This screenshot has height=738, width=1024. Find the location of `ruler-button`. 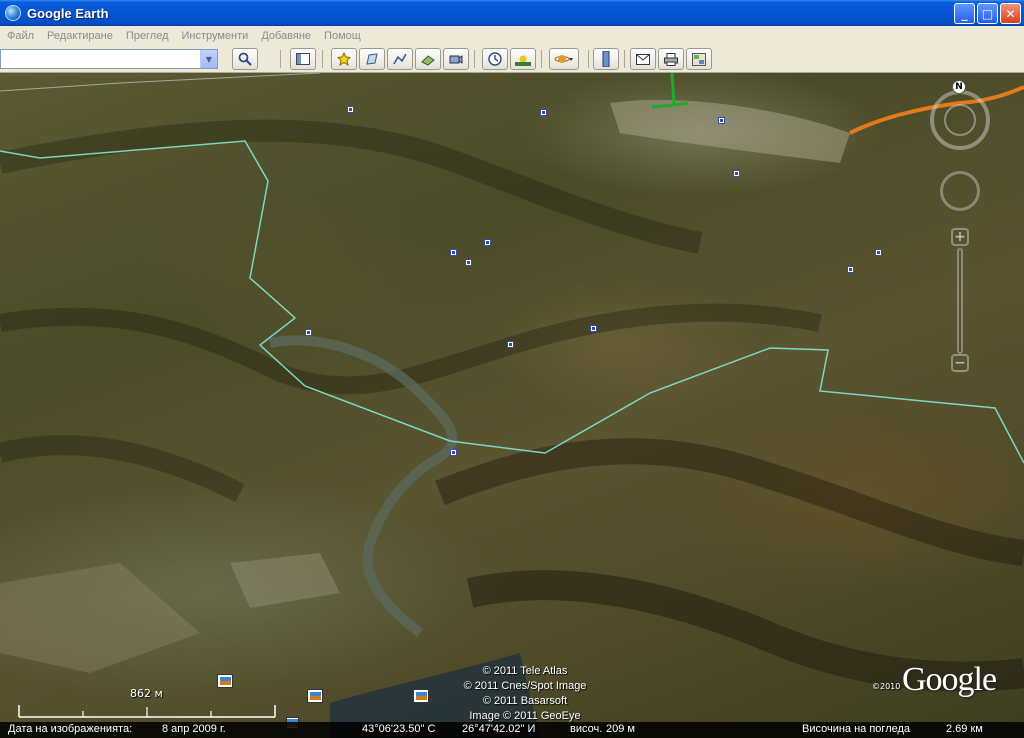

ruler-button is located at coordinates (606, 59).